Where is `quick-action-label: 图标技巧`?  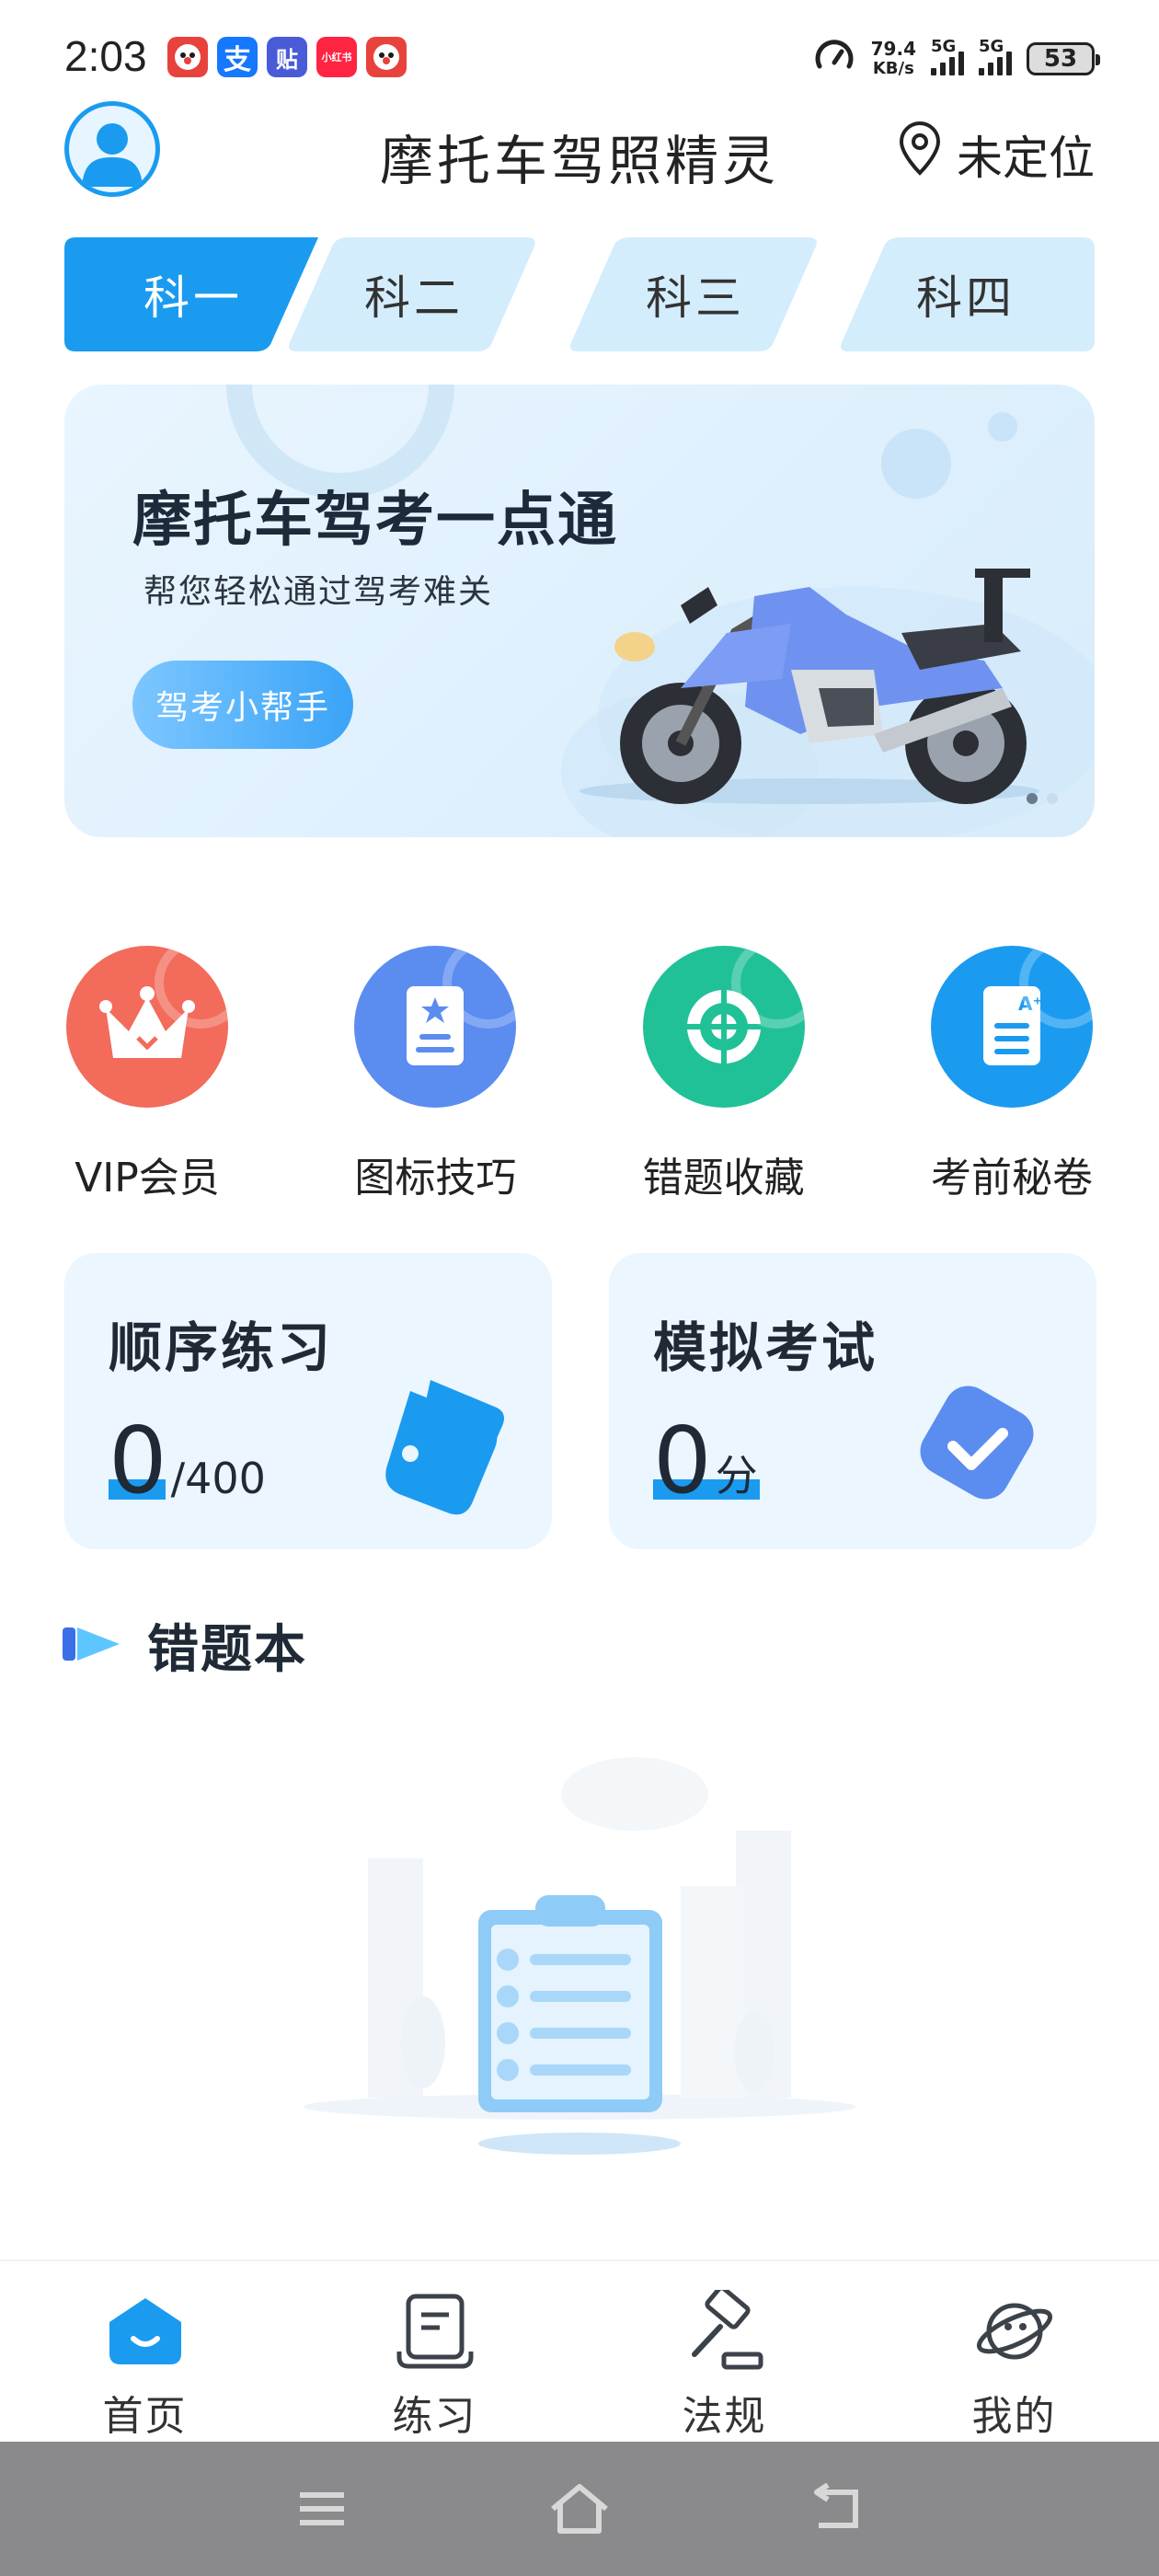
quick-action-label: 图标技巧 is located at coordinates (435, 1178).